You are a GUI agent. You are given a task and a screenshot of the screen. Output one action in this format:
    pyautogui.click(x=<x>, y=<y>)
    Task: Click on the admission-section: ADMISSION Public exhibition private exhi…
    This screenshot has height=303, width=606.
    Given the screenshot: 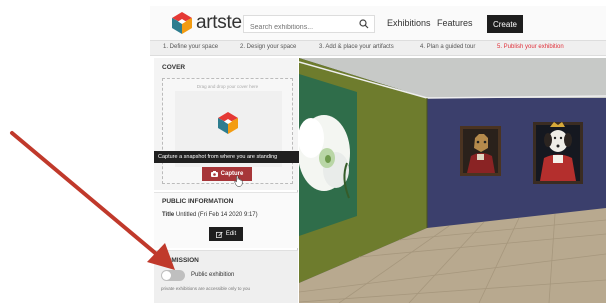 What is the action you would take?
    pyautogui.click(x=226, y=276)
    